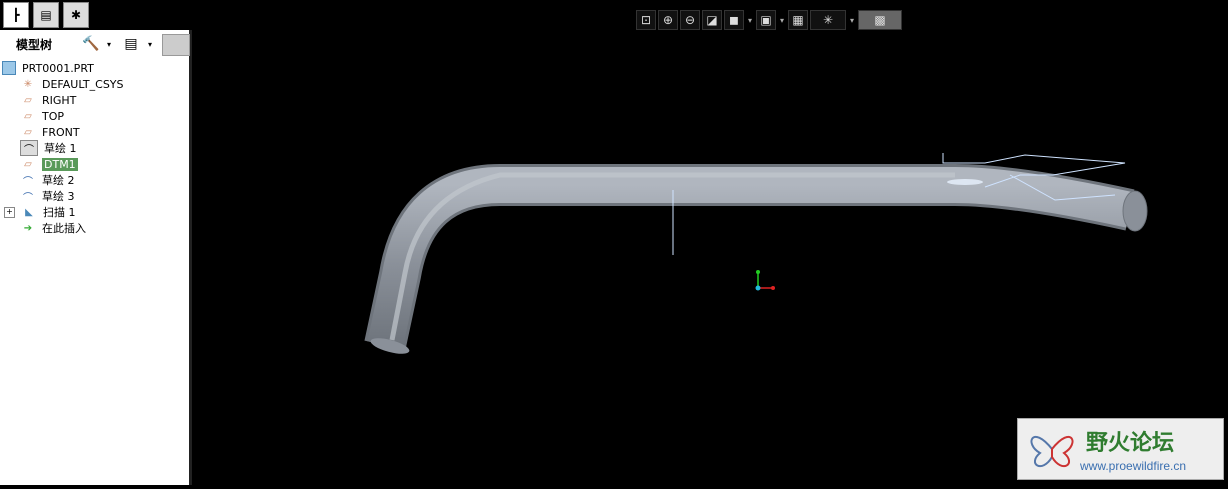  I want to click on tree-item-sweep-1: + ◣ 扫描 1, so click(40, 212).